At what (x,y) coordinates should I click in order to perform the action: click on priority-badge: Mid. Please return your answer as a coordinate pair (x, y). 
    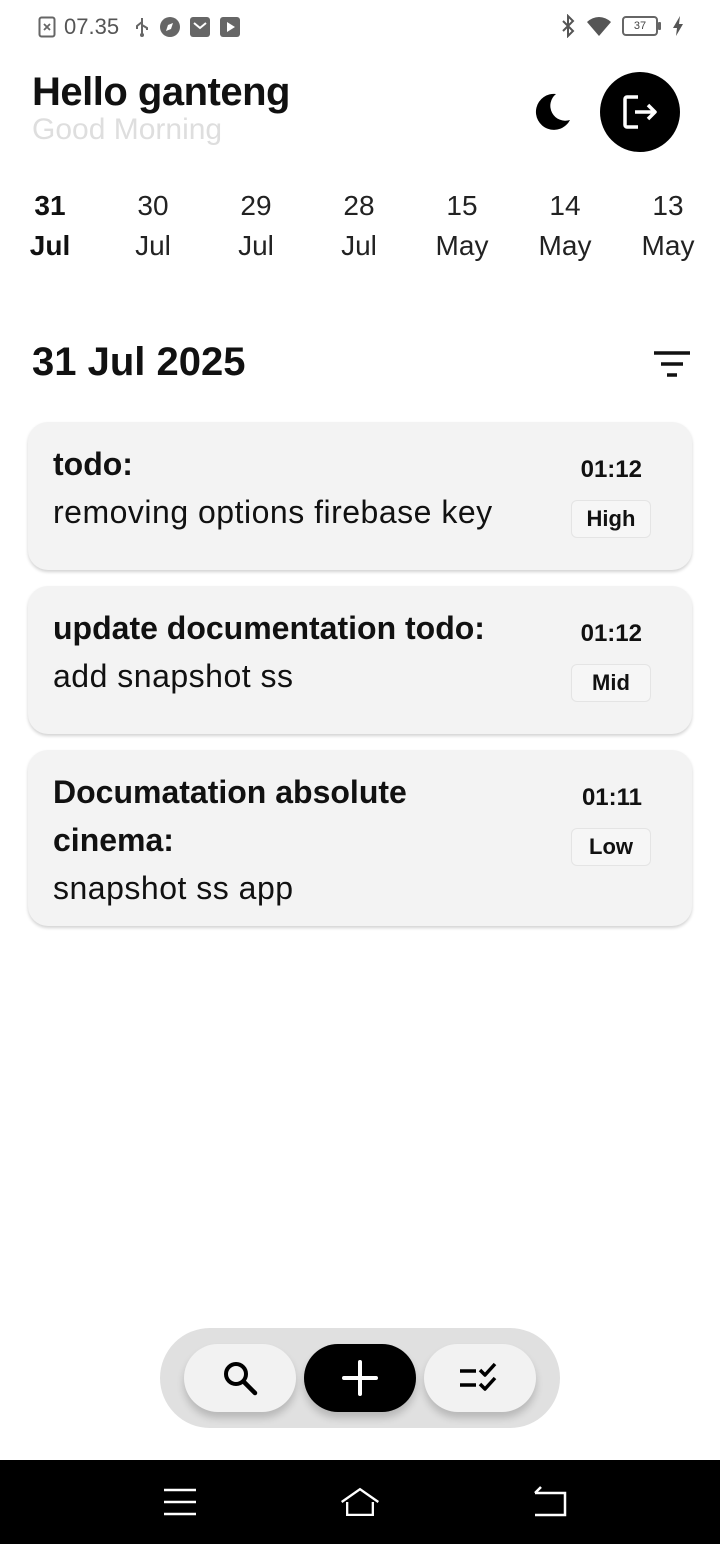
    Looking at the image, I should click on (611, 683).